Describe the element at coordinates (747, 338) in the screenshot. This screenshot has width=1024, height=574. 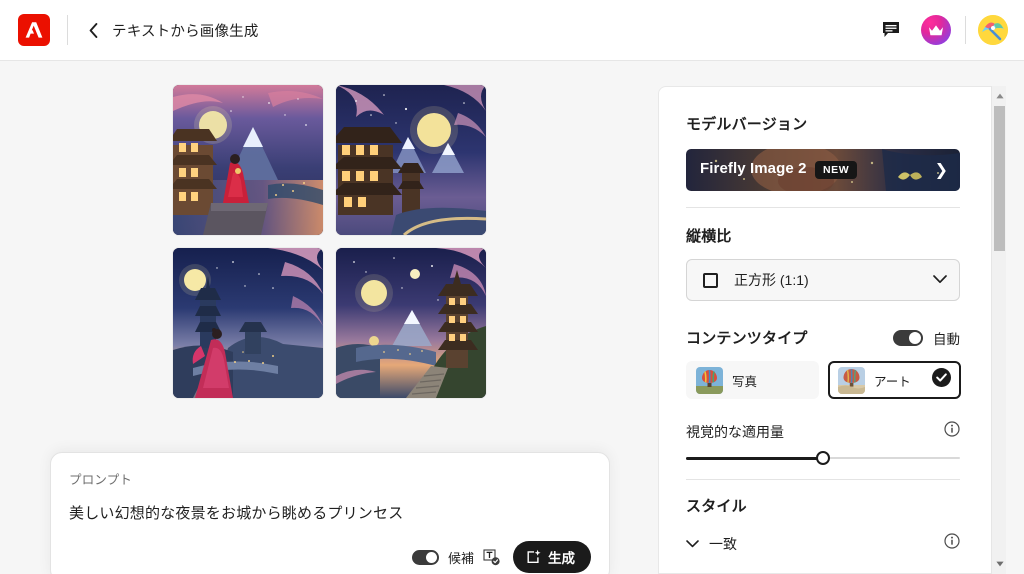
I see `content-type-title: コンテンツタイプ` at that location.